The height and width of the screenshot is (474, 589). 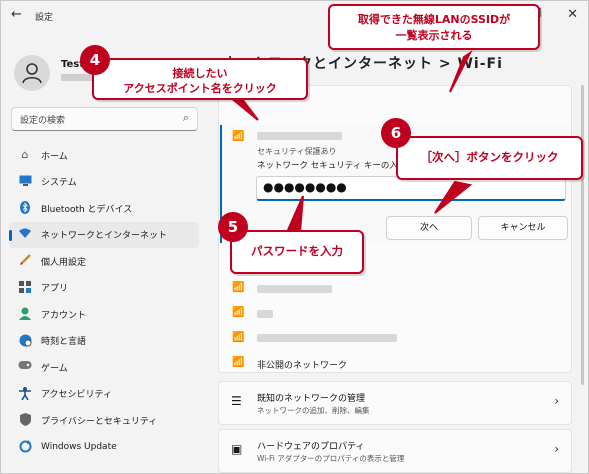 I want to click on callout-text: 一覧表示される, so click(x=434, y=35).